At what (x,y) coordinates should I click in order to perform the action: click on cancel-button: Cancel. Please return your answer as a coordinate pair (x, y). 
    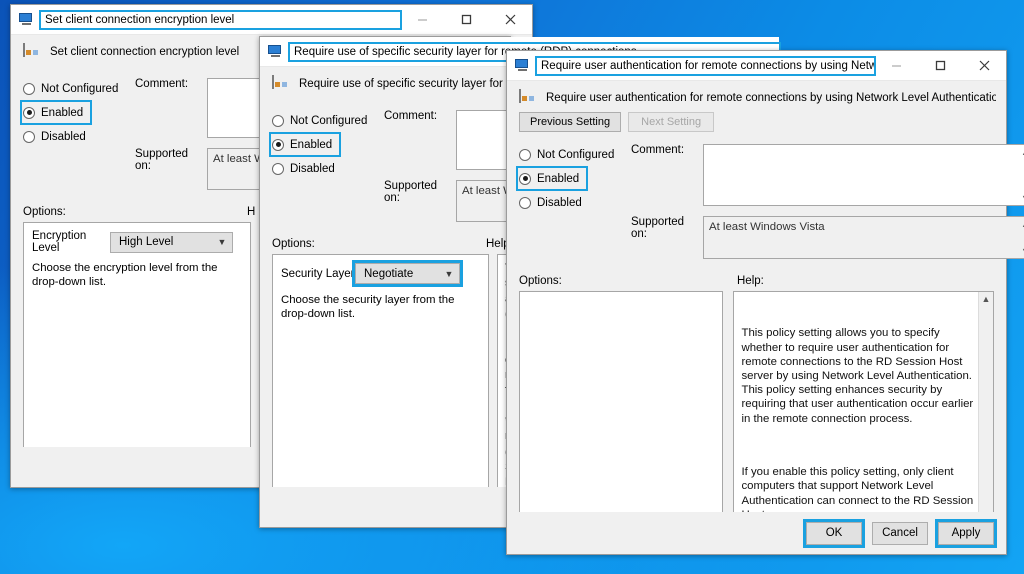
    Looking at the image, I should click on (900, 533).